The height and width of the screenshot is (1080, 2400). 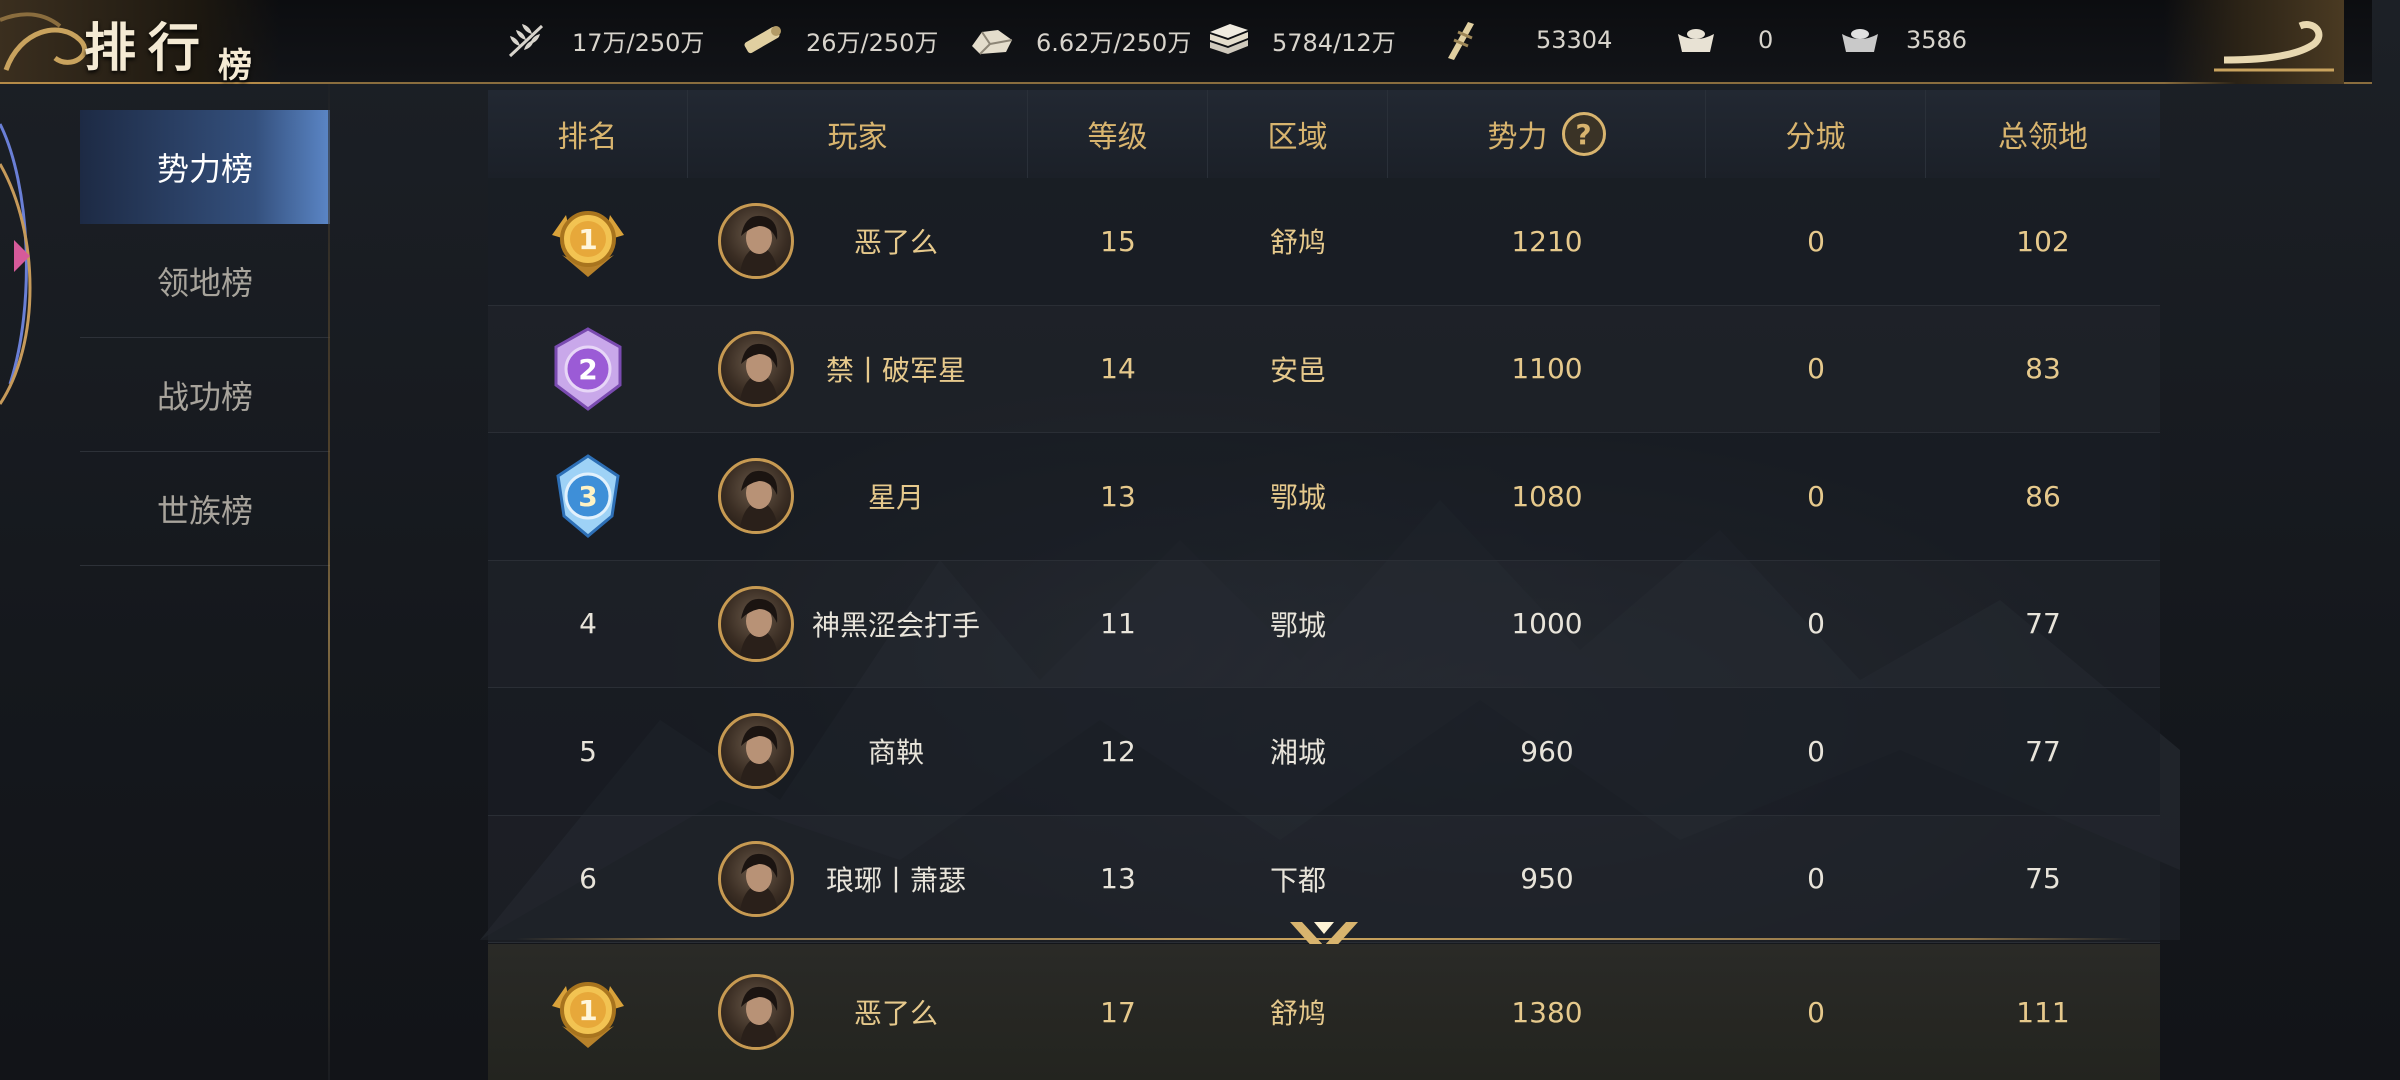 I want to click on tab-label: 领地榜, so click(x=204, y=282).